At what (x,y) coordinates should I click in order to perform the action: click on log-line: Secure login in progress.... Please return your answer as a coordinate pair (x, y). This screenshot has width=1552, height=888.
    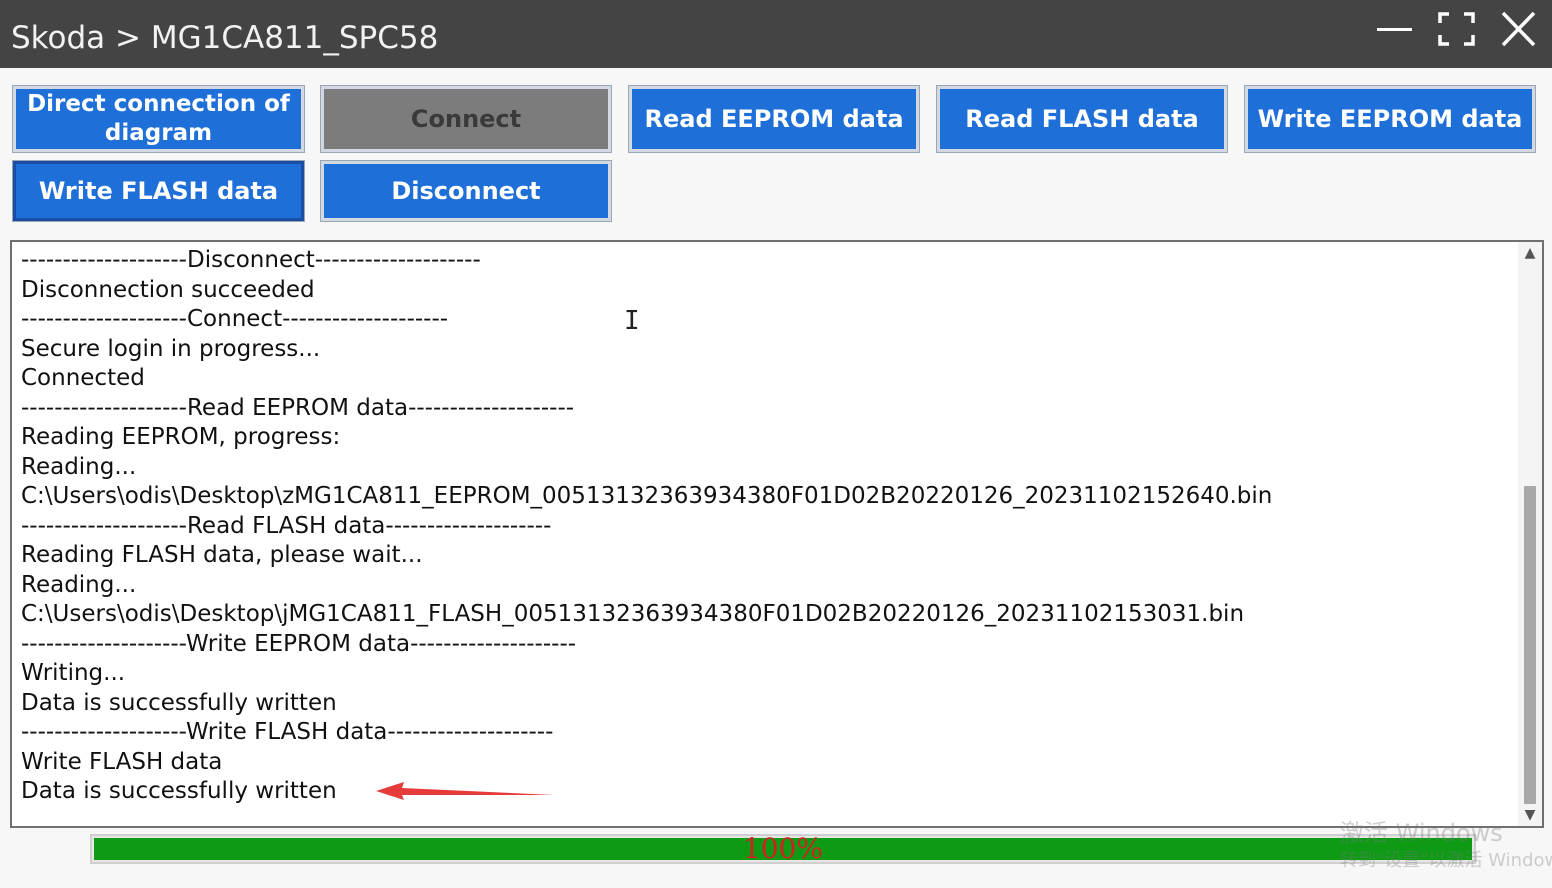
    Looking at the image, I should click on (171, 348).